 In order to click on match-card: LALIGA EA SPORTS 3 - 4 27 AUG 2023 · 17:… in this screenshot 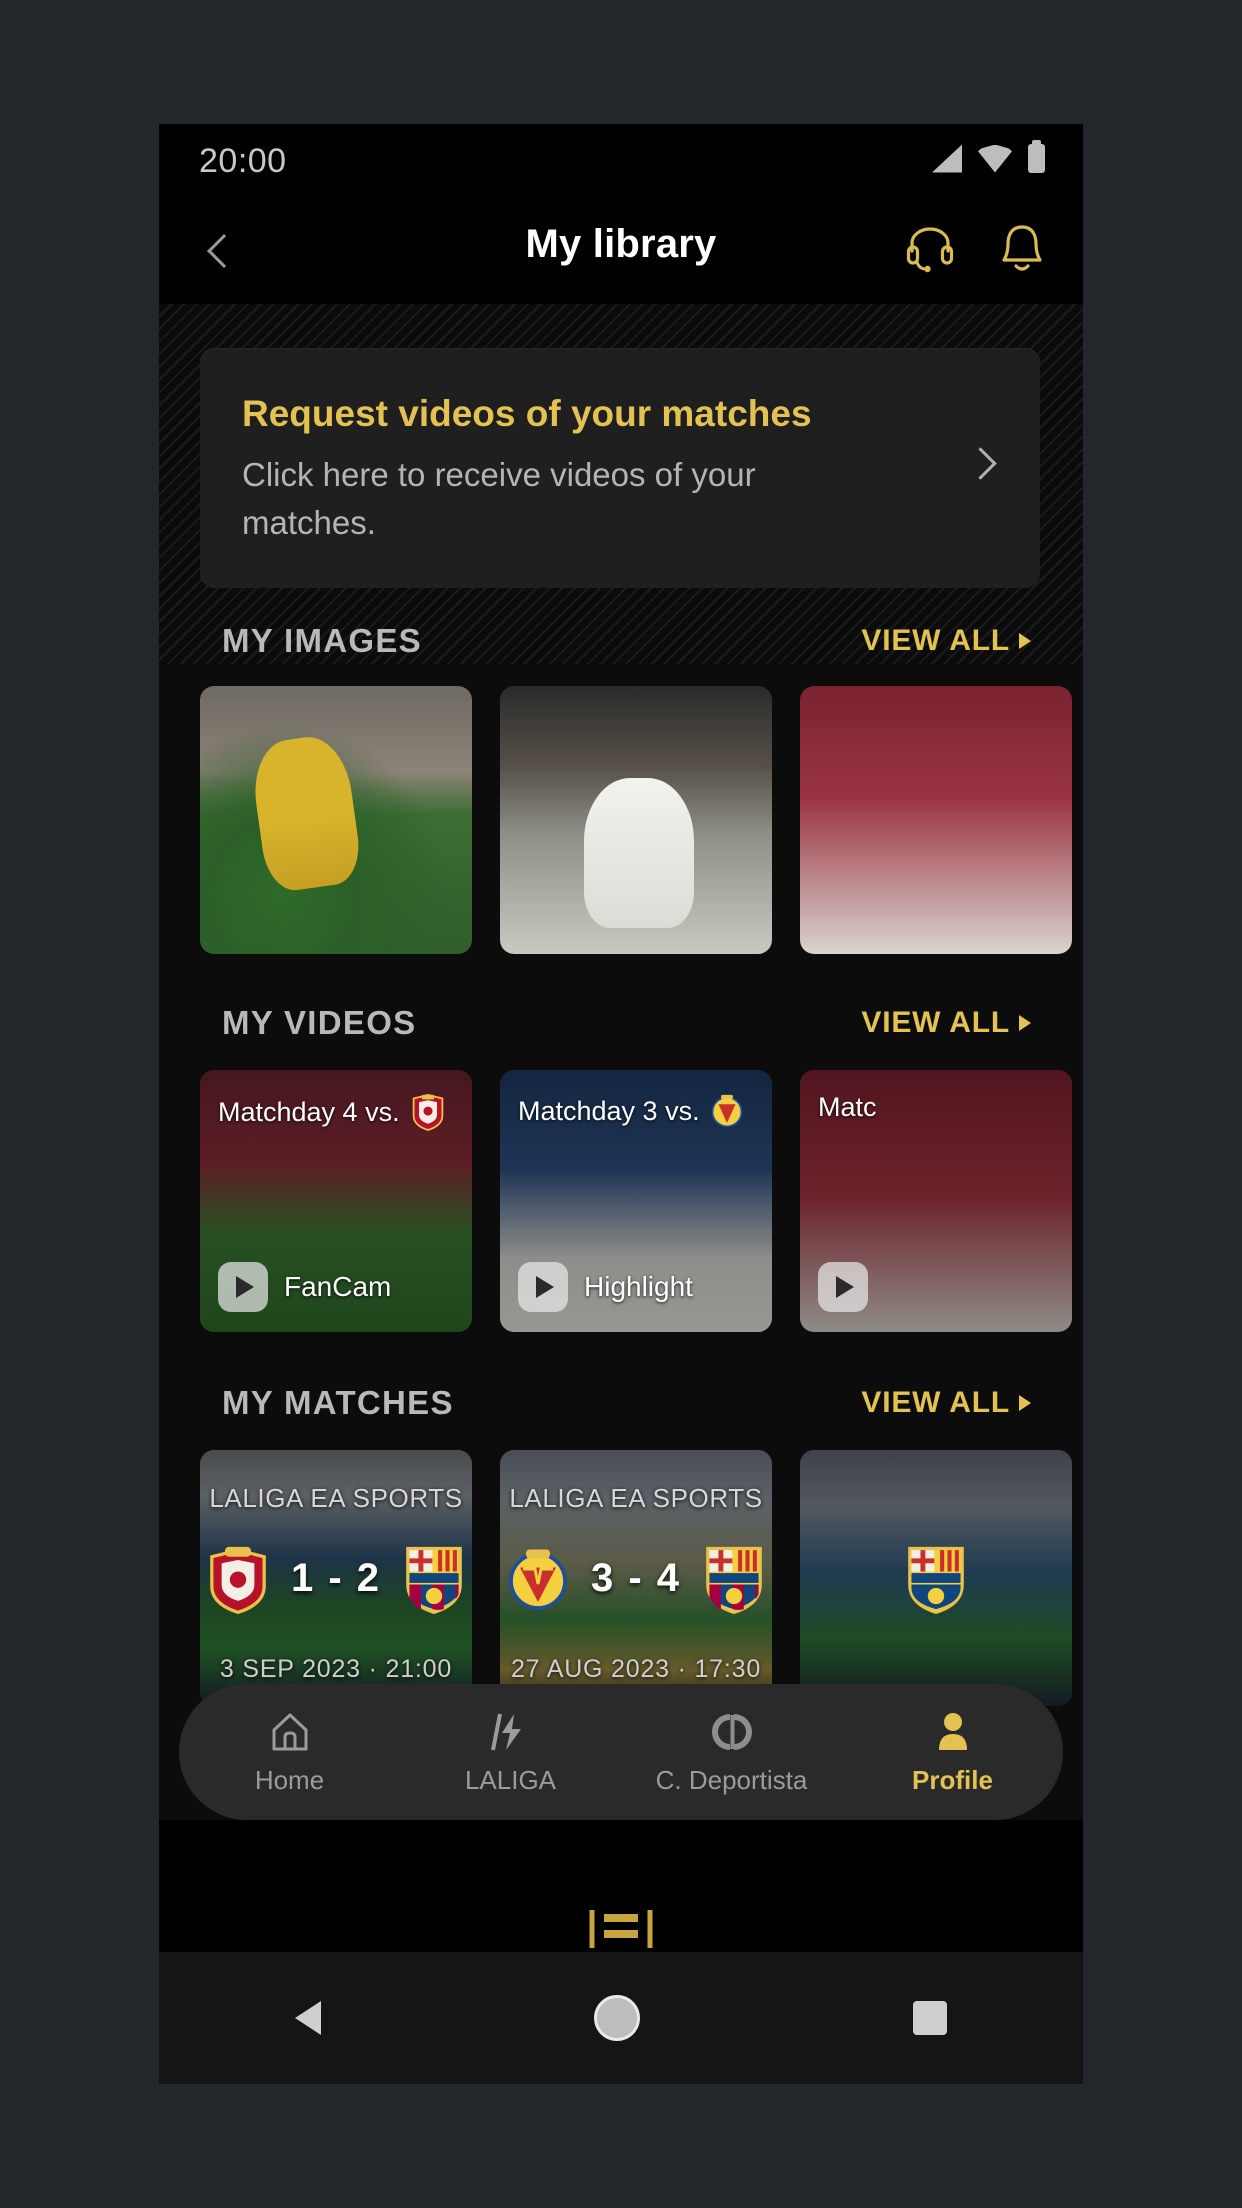, I will do `click(636, 1578)`.